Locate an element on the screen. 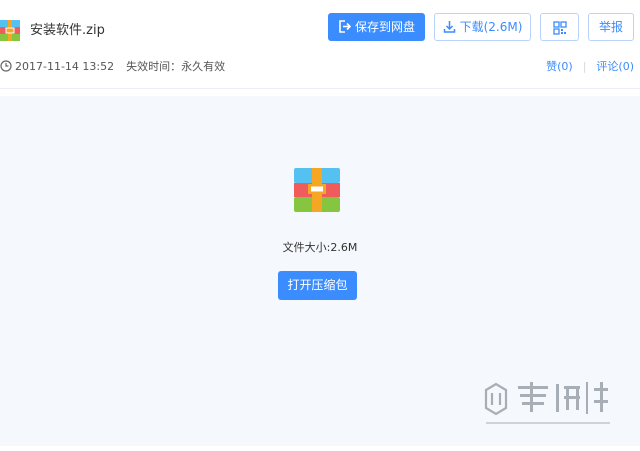 The width and height of the screenshot is (640, 451). zip-archive-icon is located at coordinates (317, 190).